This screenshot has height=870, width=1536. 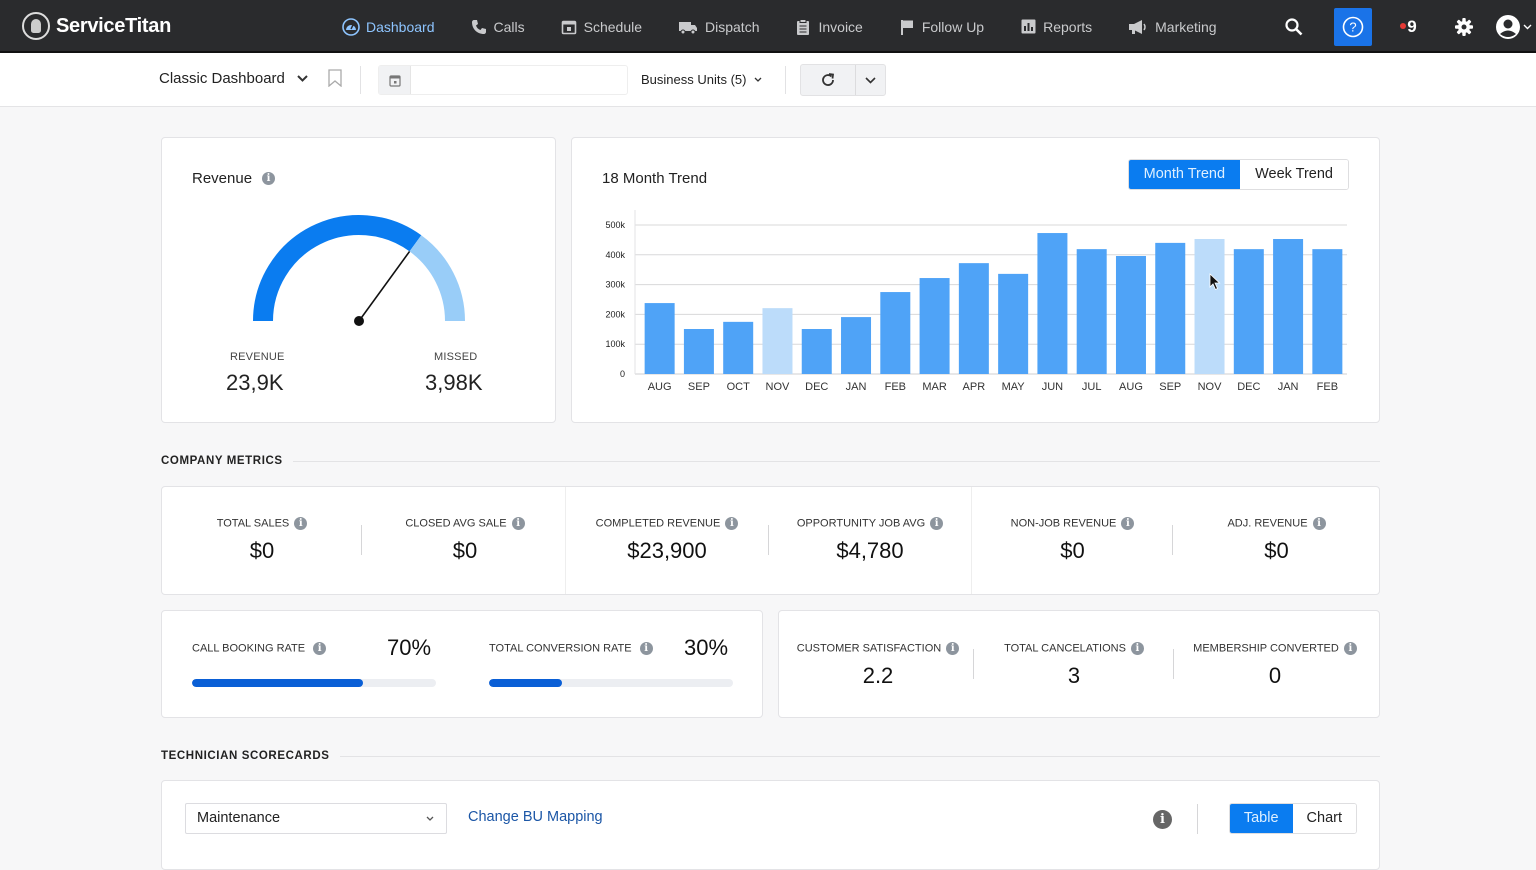 What do you see at coordinates (836, 461) in the screenshot?
I see `section-divider` at bounding box center [836, 461].